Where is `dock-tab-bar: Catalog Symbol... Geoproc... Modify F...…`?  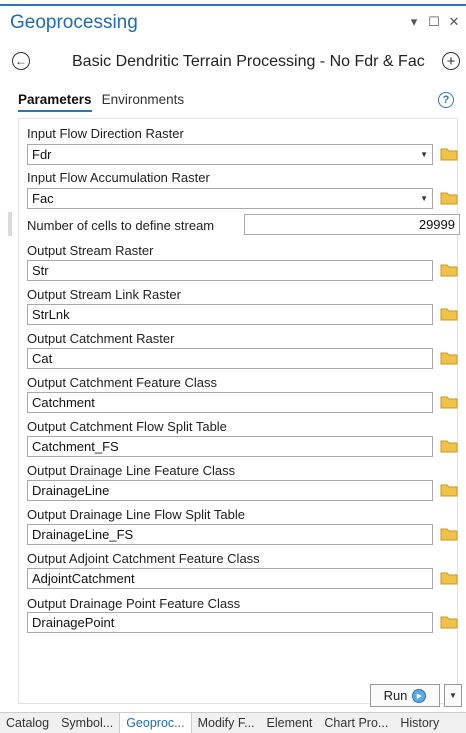 dock-tab-bar: Catalog Symbol... Geoproc... Modify F...… is located at coordinates (233, 722).